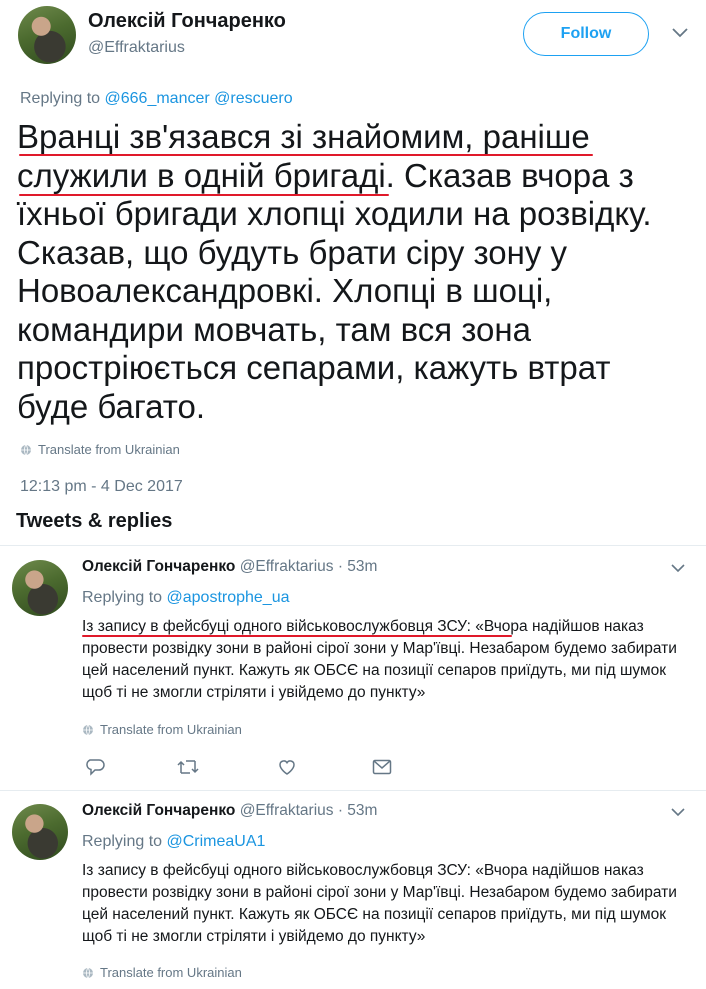 The height and width of the screenshot is (989, 706). What do you see at coordinates (287, 767) in the screenshot?
I see `like-icon` at bounding box center [287, 767].